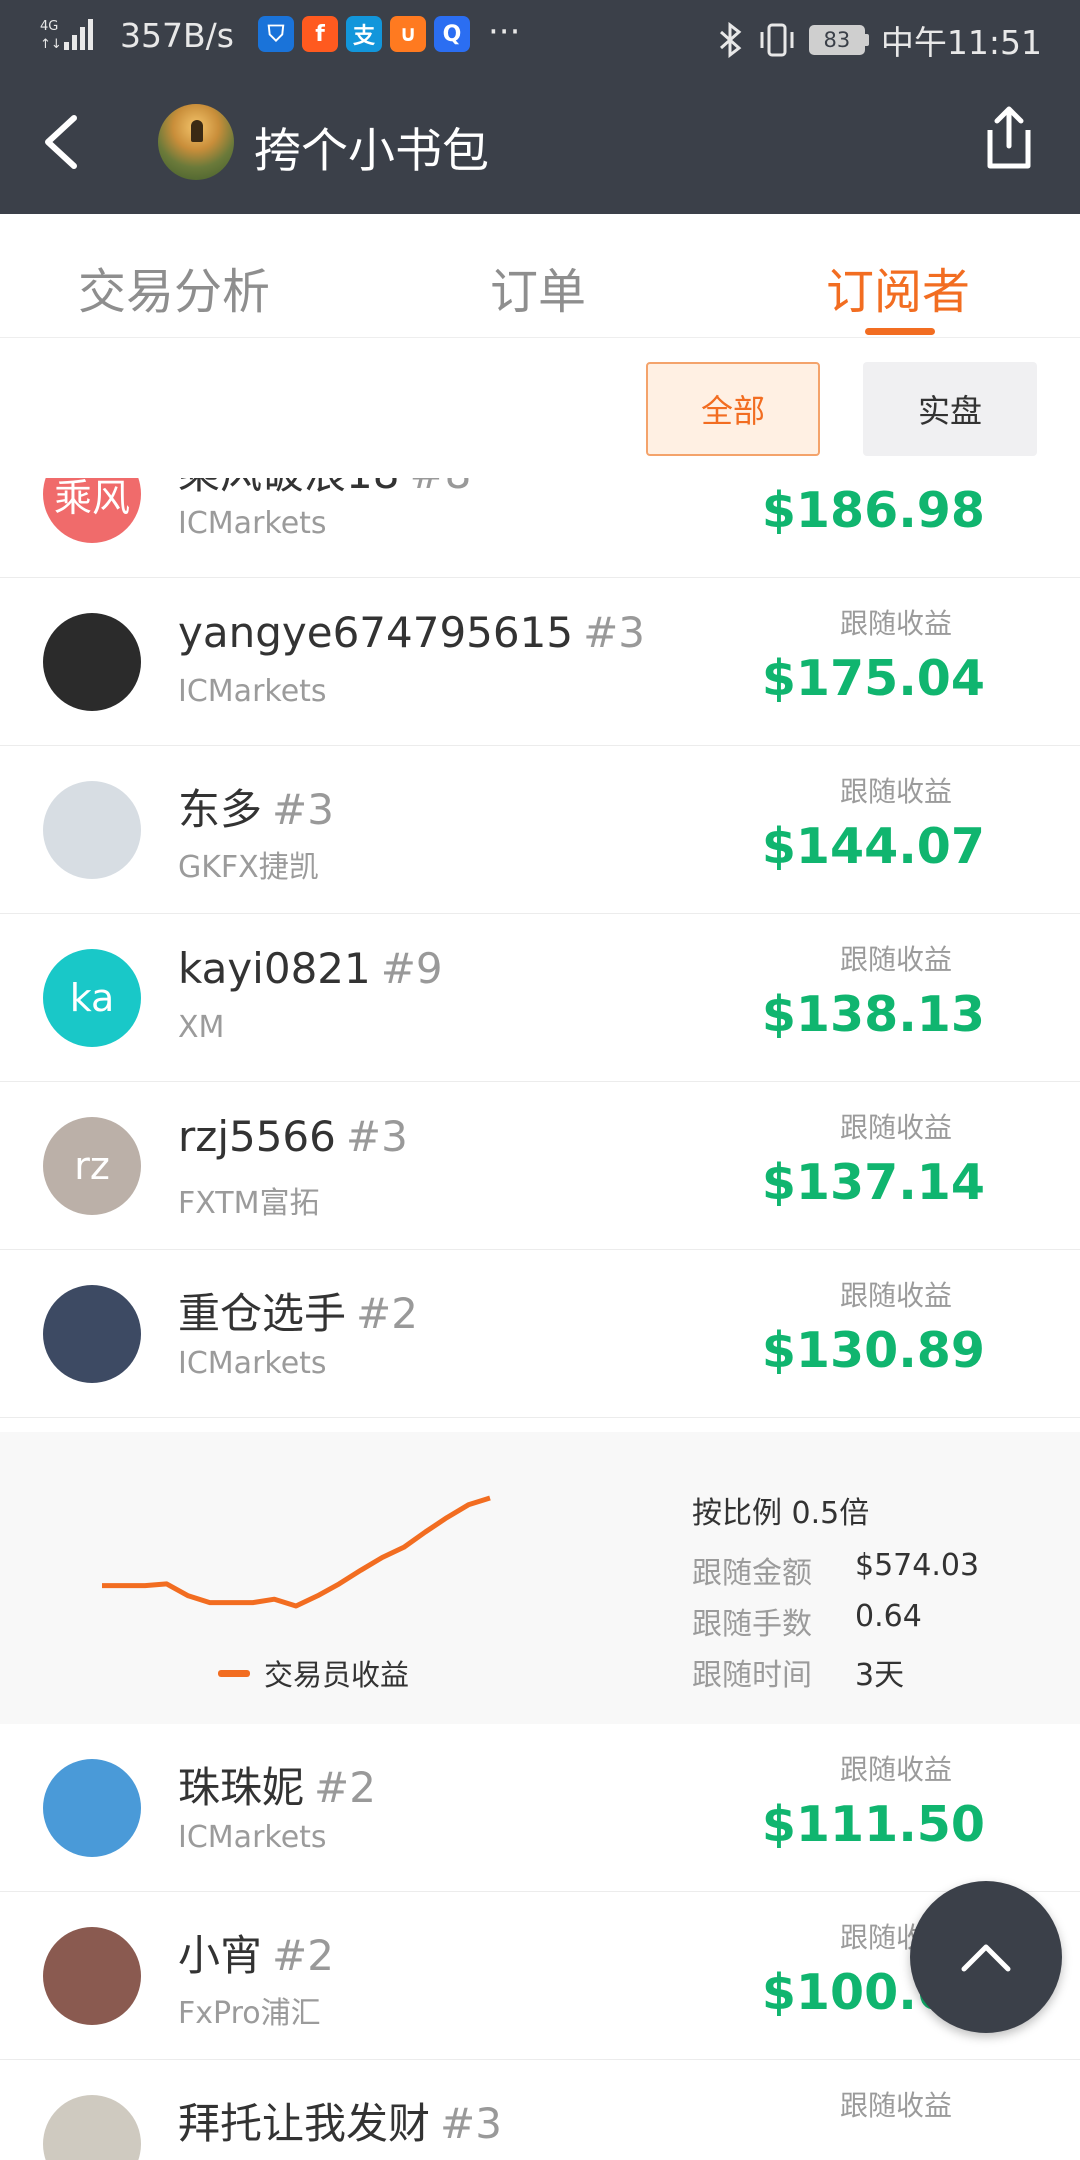 The width and height of the screenshot is (1080, 2160). What do you see at coordinates (752, 1573) in the screenshot?
I see `follow-amount-label: 跟随金额` at bounding box center [752, 1573].